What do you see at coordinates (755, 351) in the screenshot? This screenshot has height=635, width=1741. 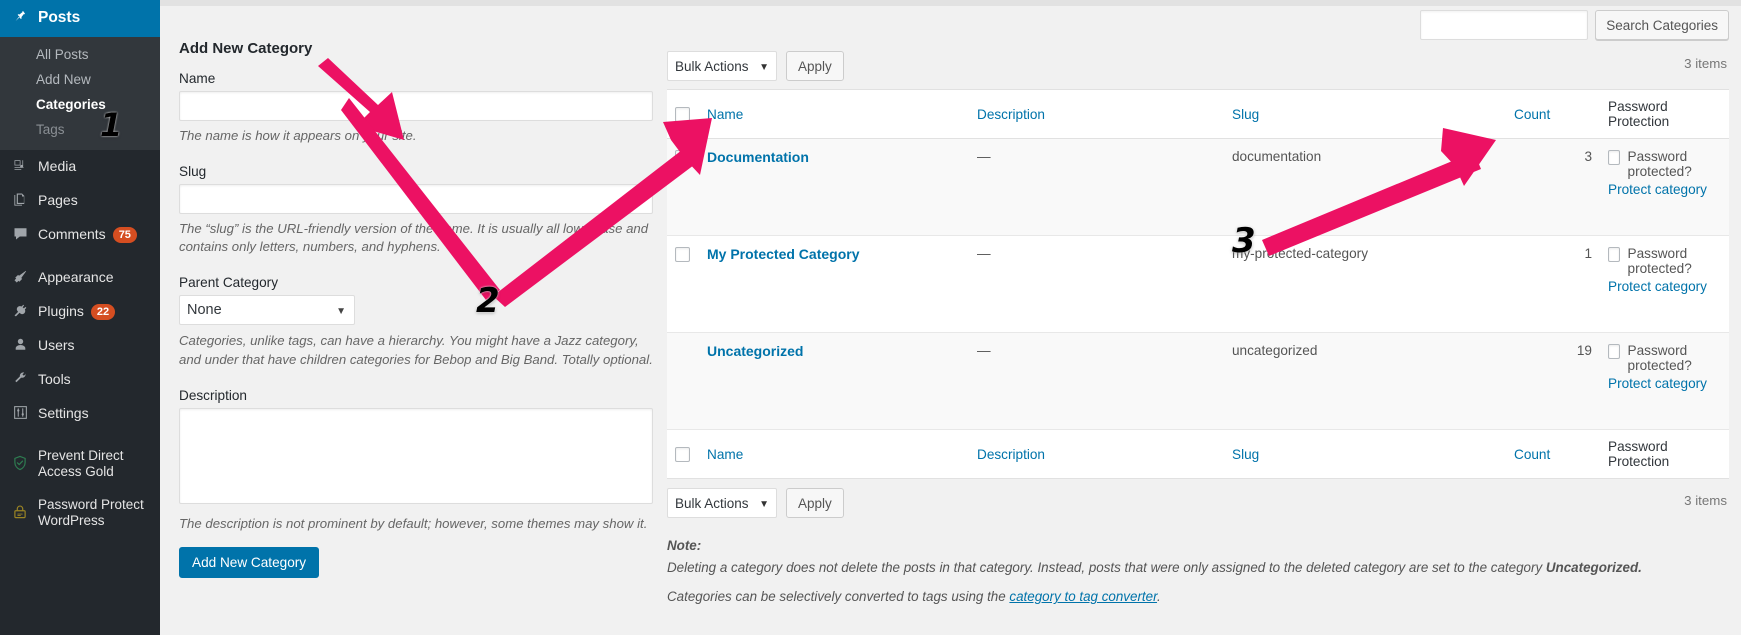 I see `category-name-link: Uncategorized` at bounding box center [755, 351].